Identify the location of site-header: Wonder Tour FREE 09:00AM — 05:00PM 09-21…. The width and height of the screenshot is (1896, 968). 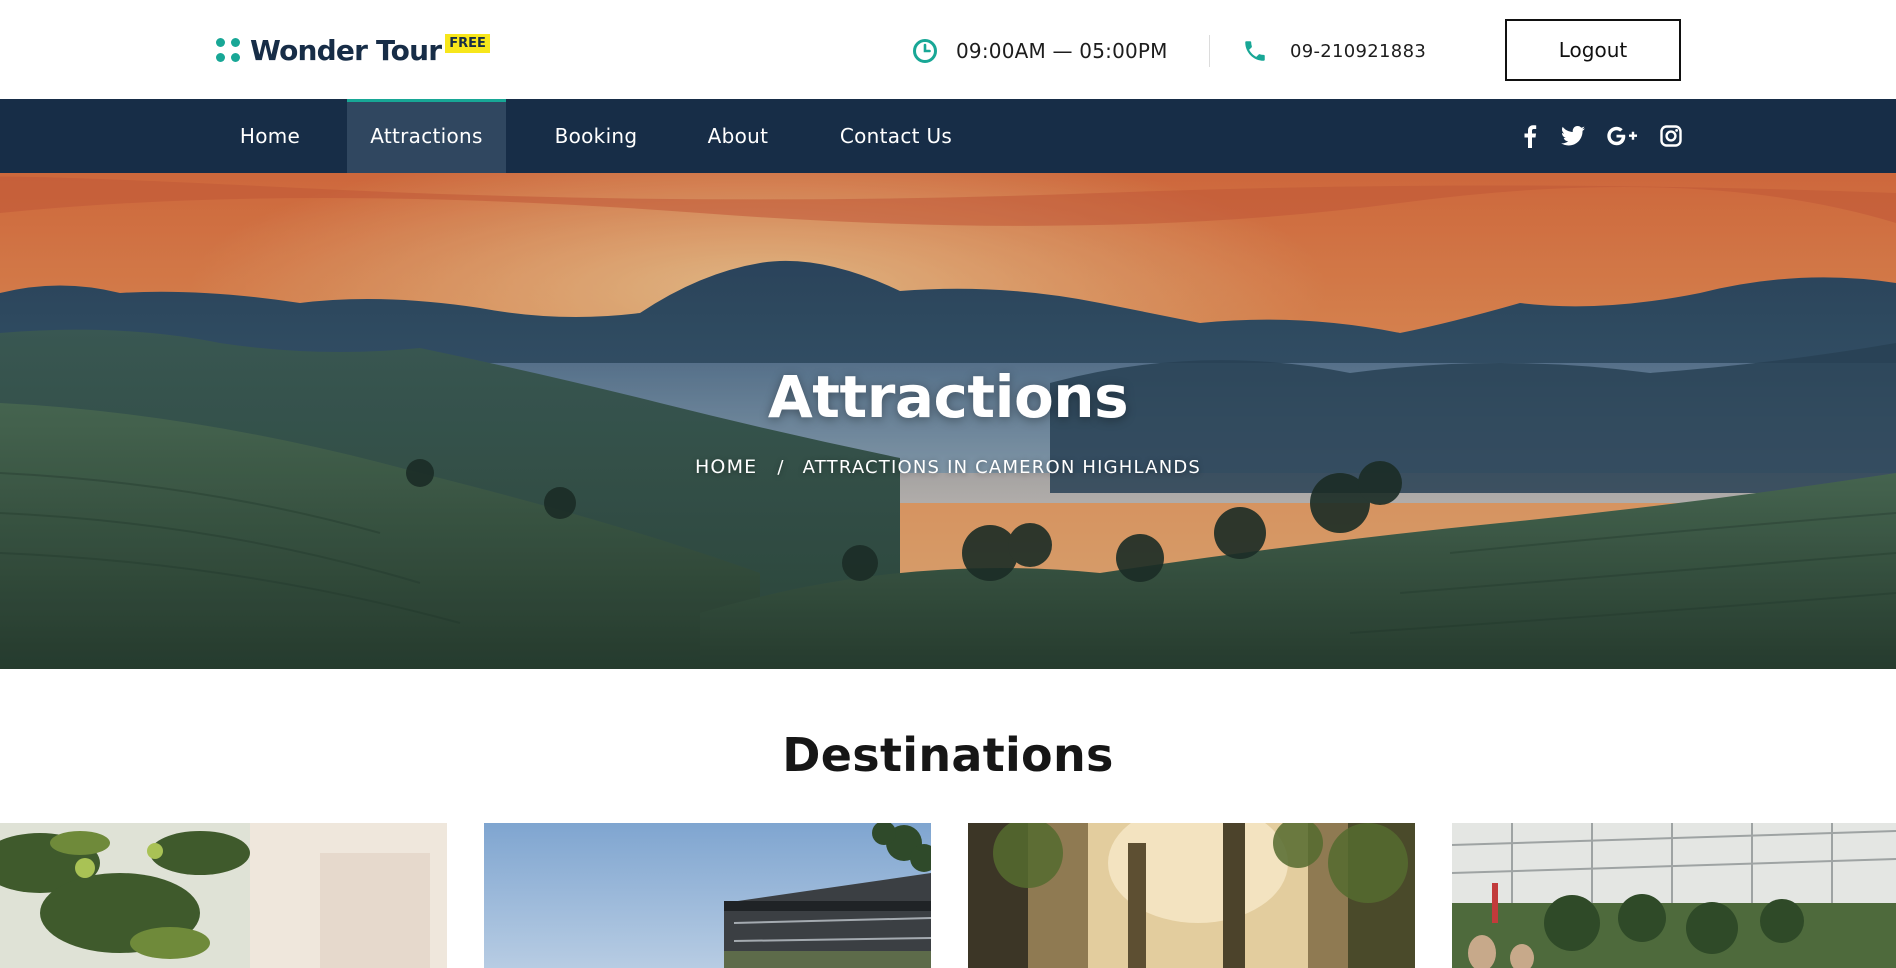
(948, 49).